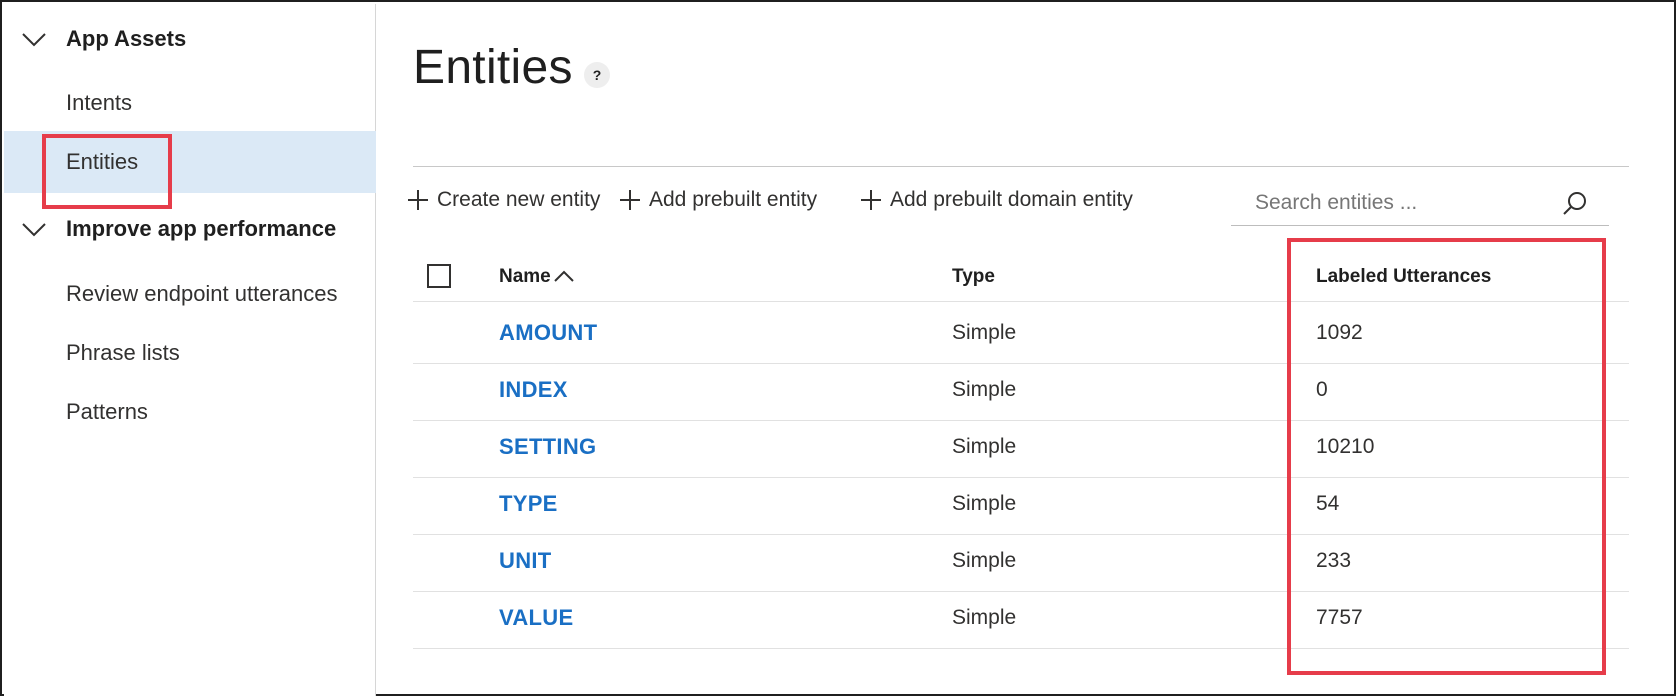  Describe the element at coordinates (1339, 617) in the screenshot. I see `labeled-utterances-count: 7757` at that location.